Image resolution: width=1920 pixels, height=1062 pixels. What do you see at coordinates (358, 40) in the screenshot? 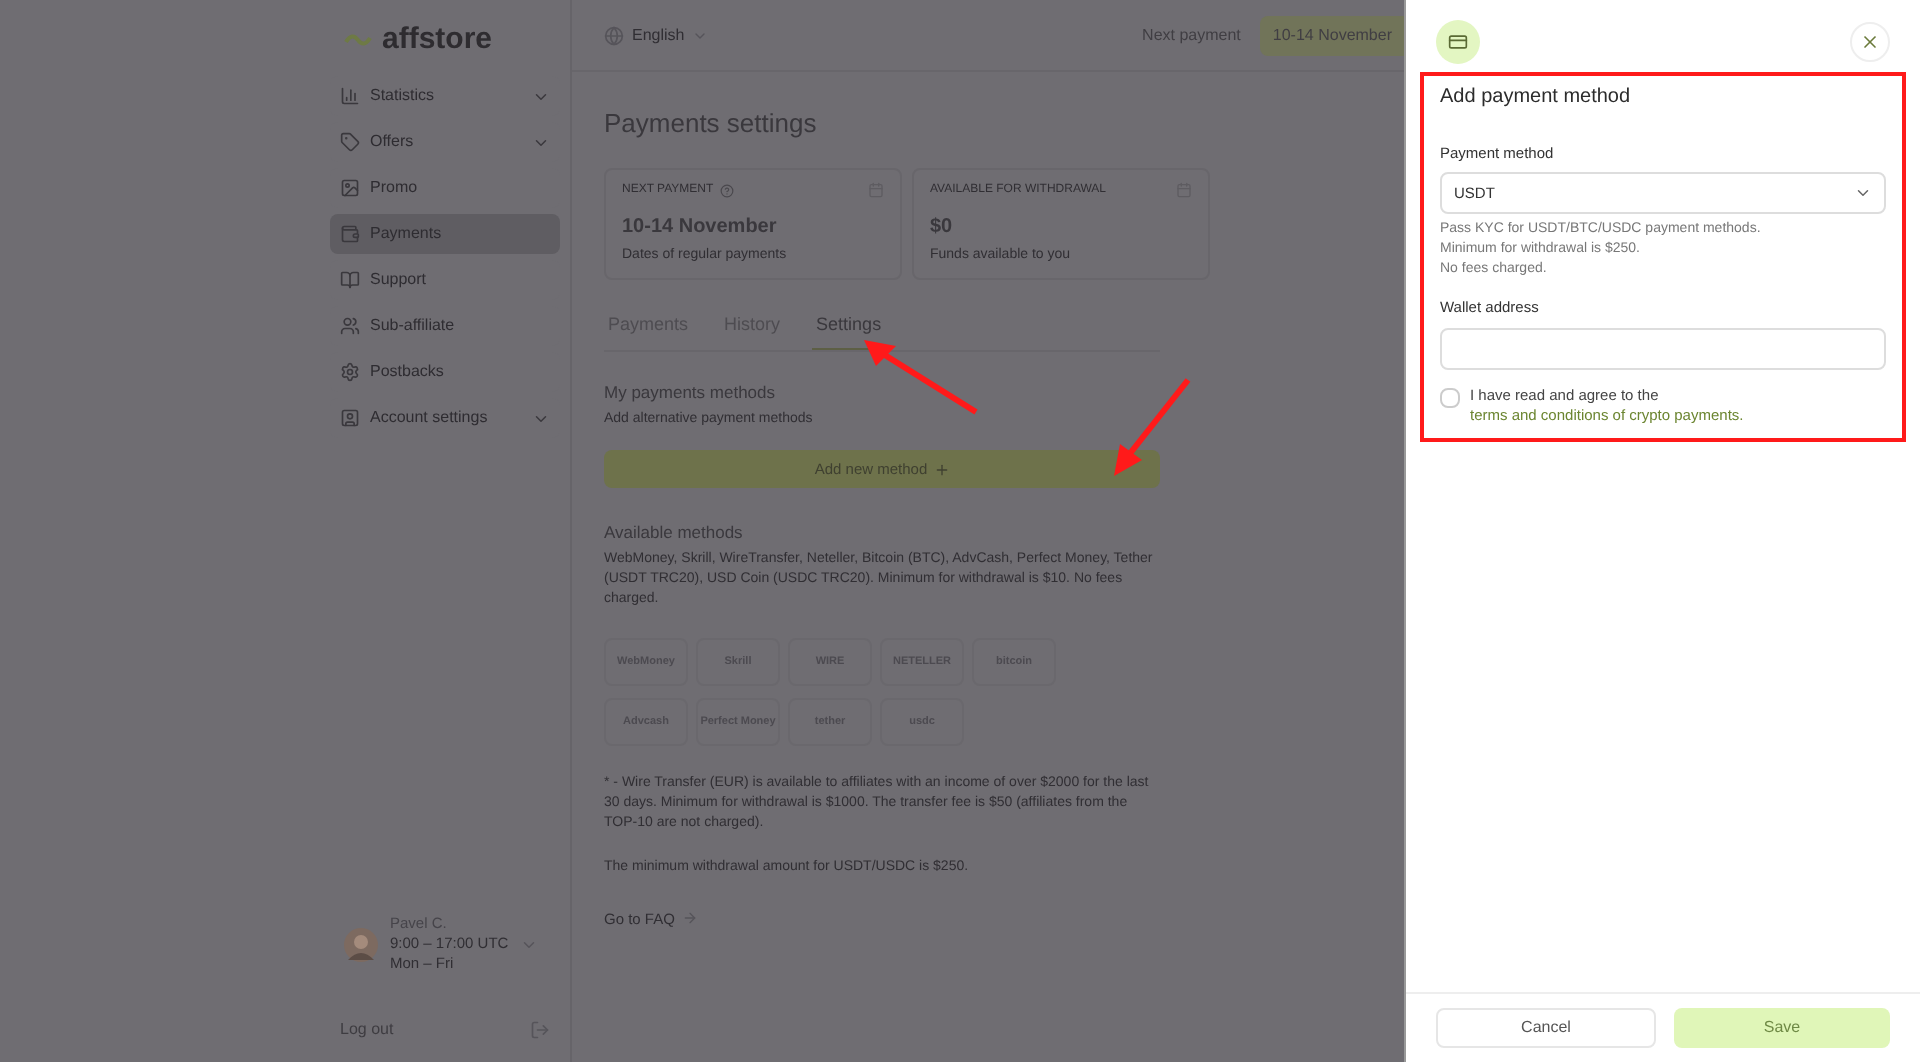
I see `logo-icon` at bounding box center [358, 40].